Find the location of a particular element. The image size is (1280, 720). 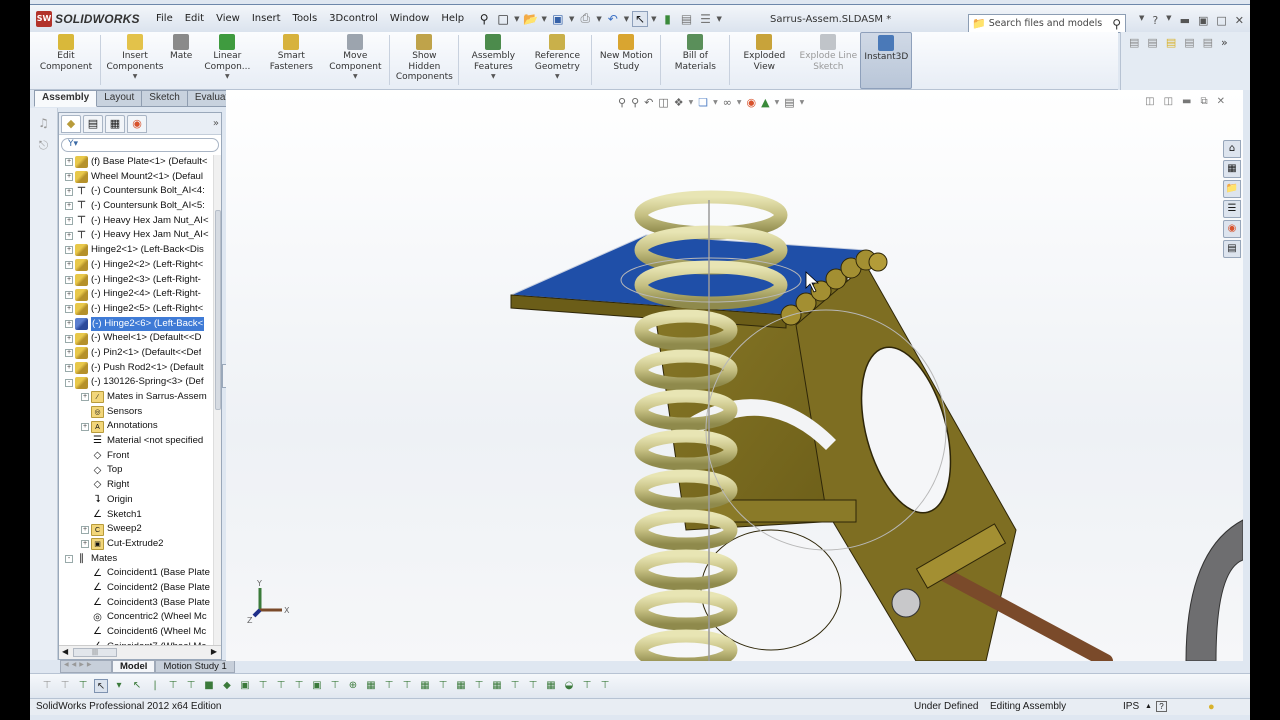

exploded-view-button: Exploded View is located at coordinates (764, 60).